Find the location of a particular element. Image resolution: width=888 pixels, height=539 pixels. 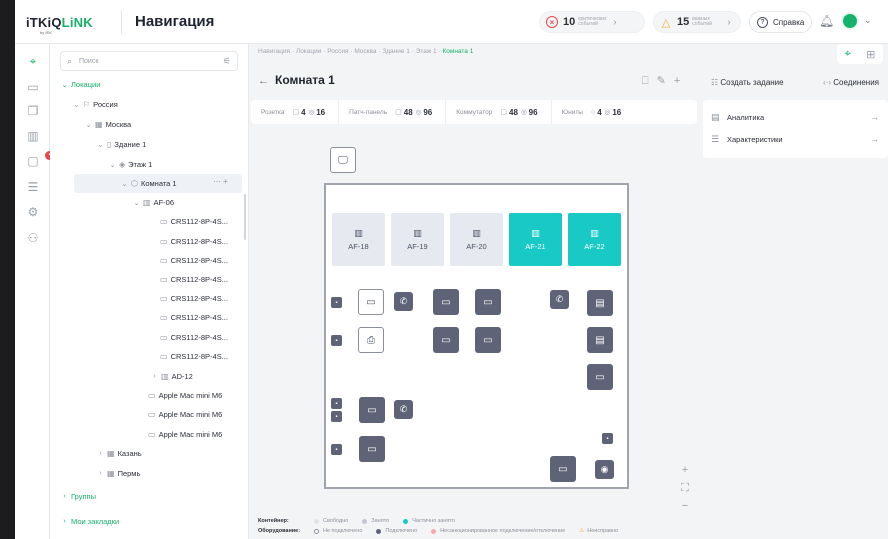

rack-af-19: ▥ AF-19 is located at coordinates (417, 239).